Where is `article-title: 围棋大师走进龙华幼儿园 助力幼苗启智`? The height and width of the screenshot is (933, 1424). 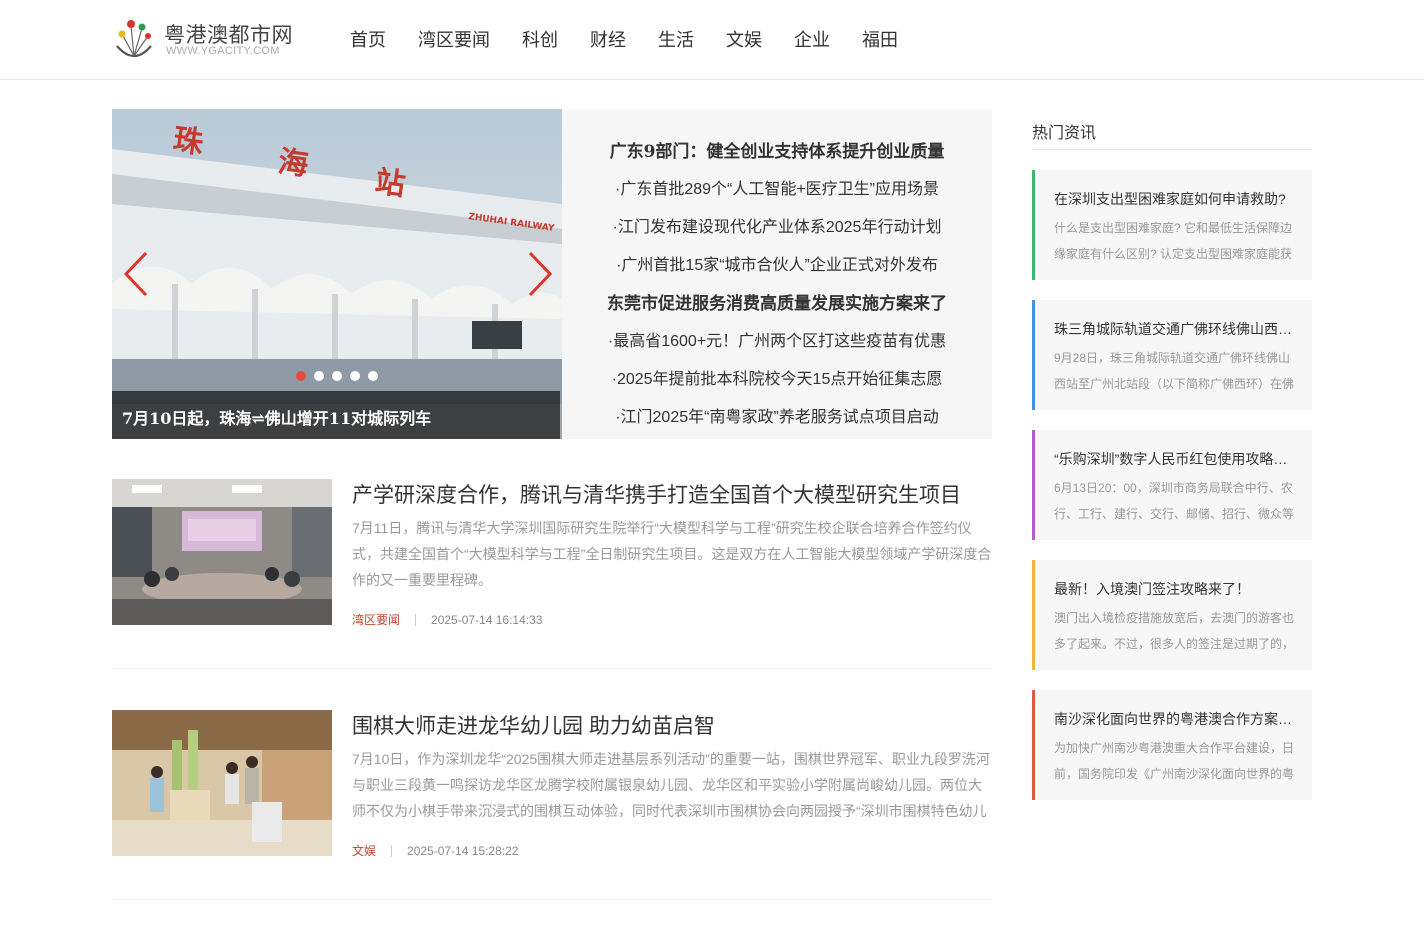
article-title: 围棋大师走进龙华幼儿园 助力幼苗启智 is located at coordinates (533, 725).